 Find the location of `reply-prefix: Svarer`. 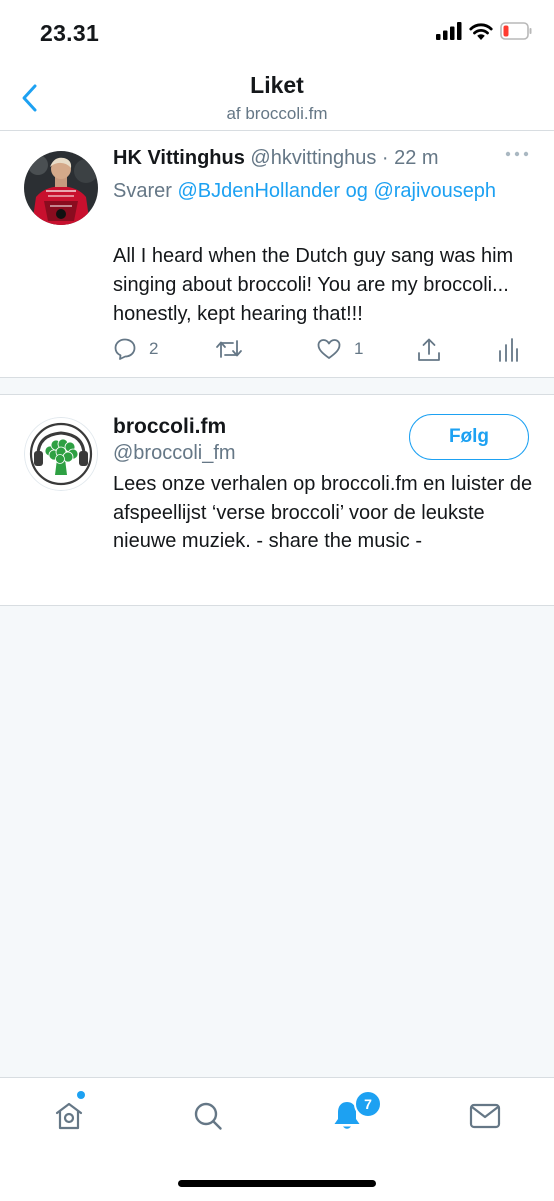

reply-prefix: Svarer is located at coordinates (142, 191).